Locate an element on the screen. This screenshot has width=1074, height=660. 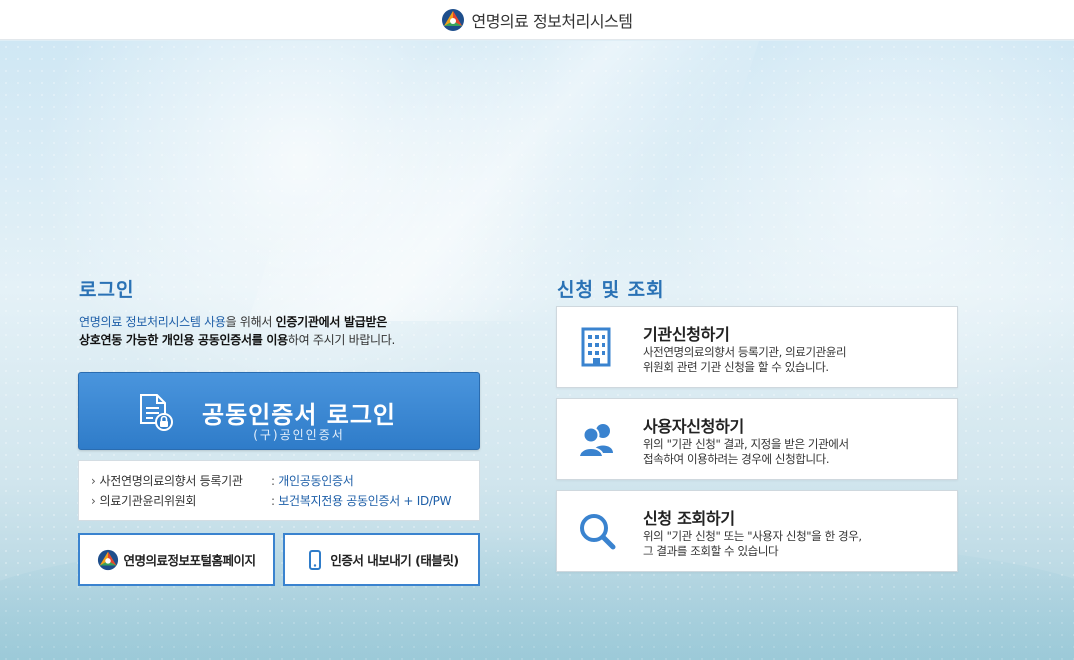
info-value: 보건복지전용 공동인증서 + ID/PW is located at coordinates (361, 501).